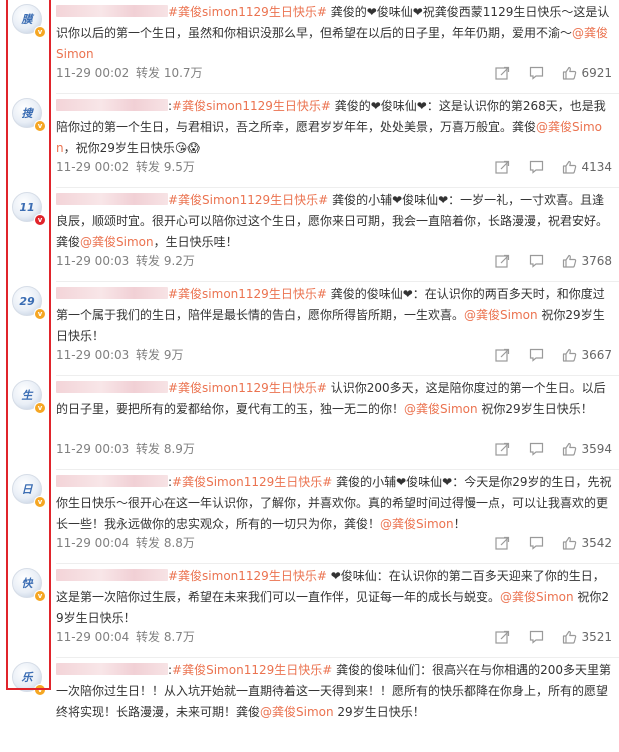  What do you see at coordinates (27, 677) in the screenshot?
I see `avatar-char: 乐` at bounding box center [27, 677].